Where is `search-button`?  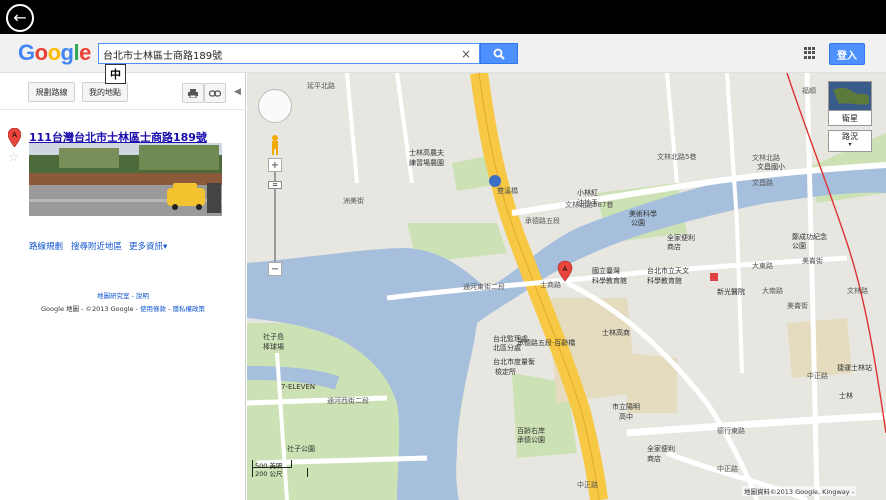 search-button is located at coordinates (499, 53).